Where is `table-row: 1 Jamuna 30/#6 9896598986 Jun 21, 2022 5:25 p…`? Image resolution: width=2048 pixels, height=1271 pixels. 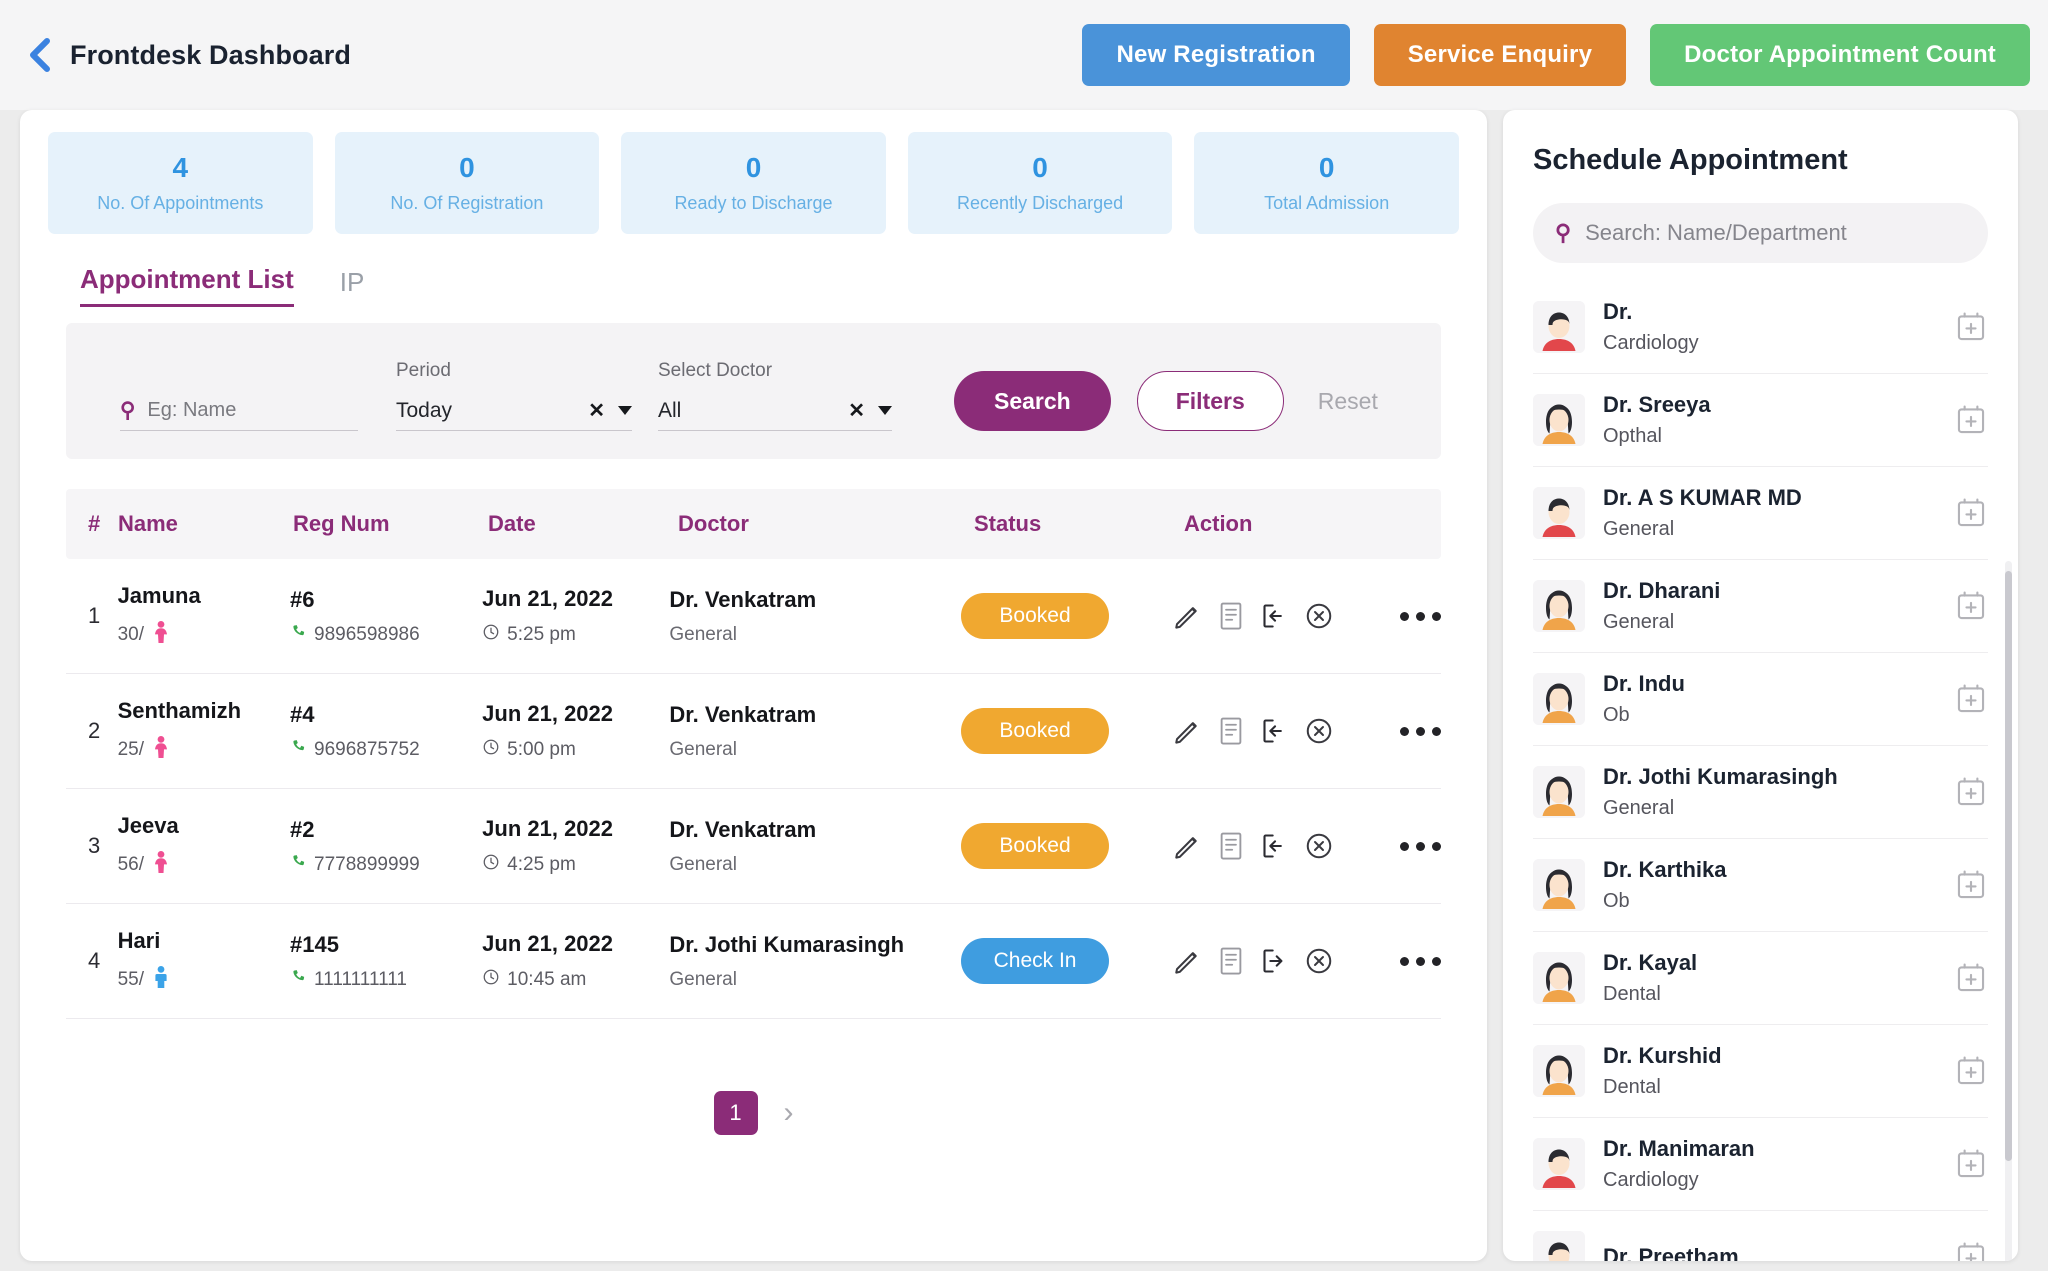
table-row: 1 Jamuna 30/#6 9896598986 Jun 21, 2022 5:25 p… is located at coordinates (753, 616).